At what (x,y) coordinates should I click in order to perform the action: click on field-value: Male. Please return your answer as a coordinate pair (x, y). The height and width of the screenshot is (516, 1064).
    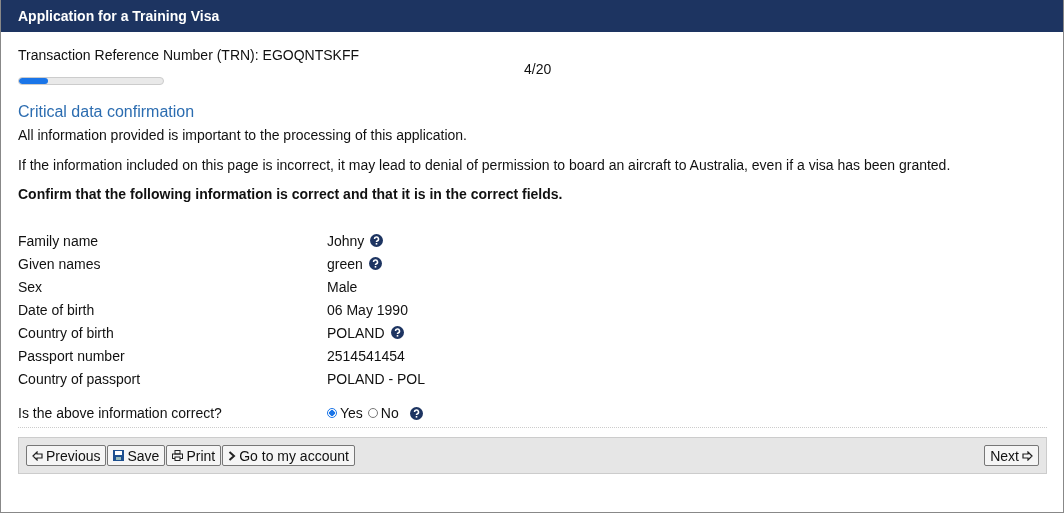
    Looking at the image, I should click on (342, 287).